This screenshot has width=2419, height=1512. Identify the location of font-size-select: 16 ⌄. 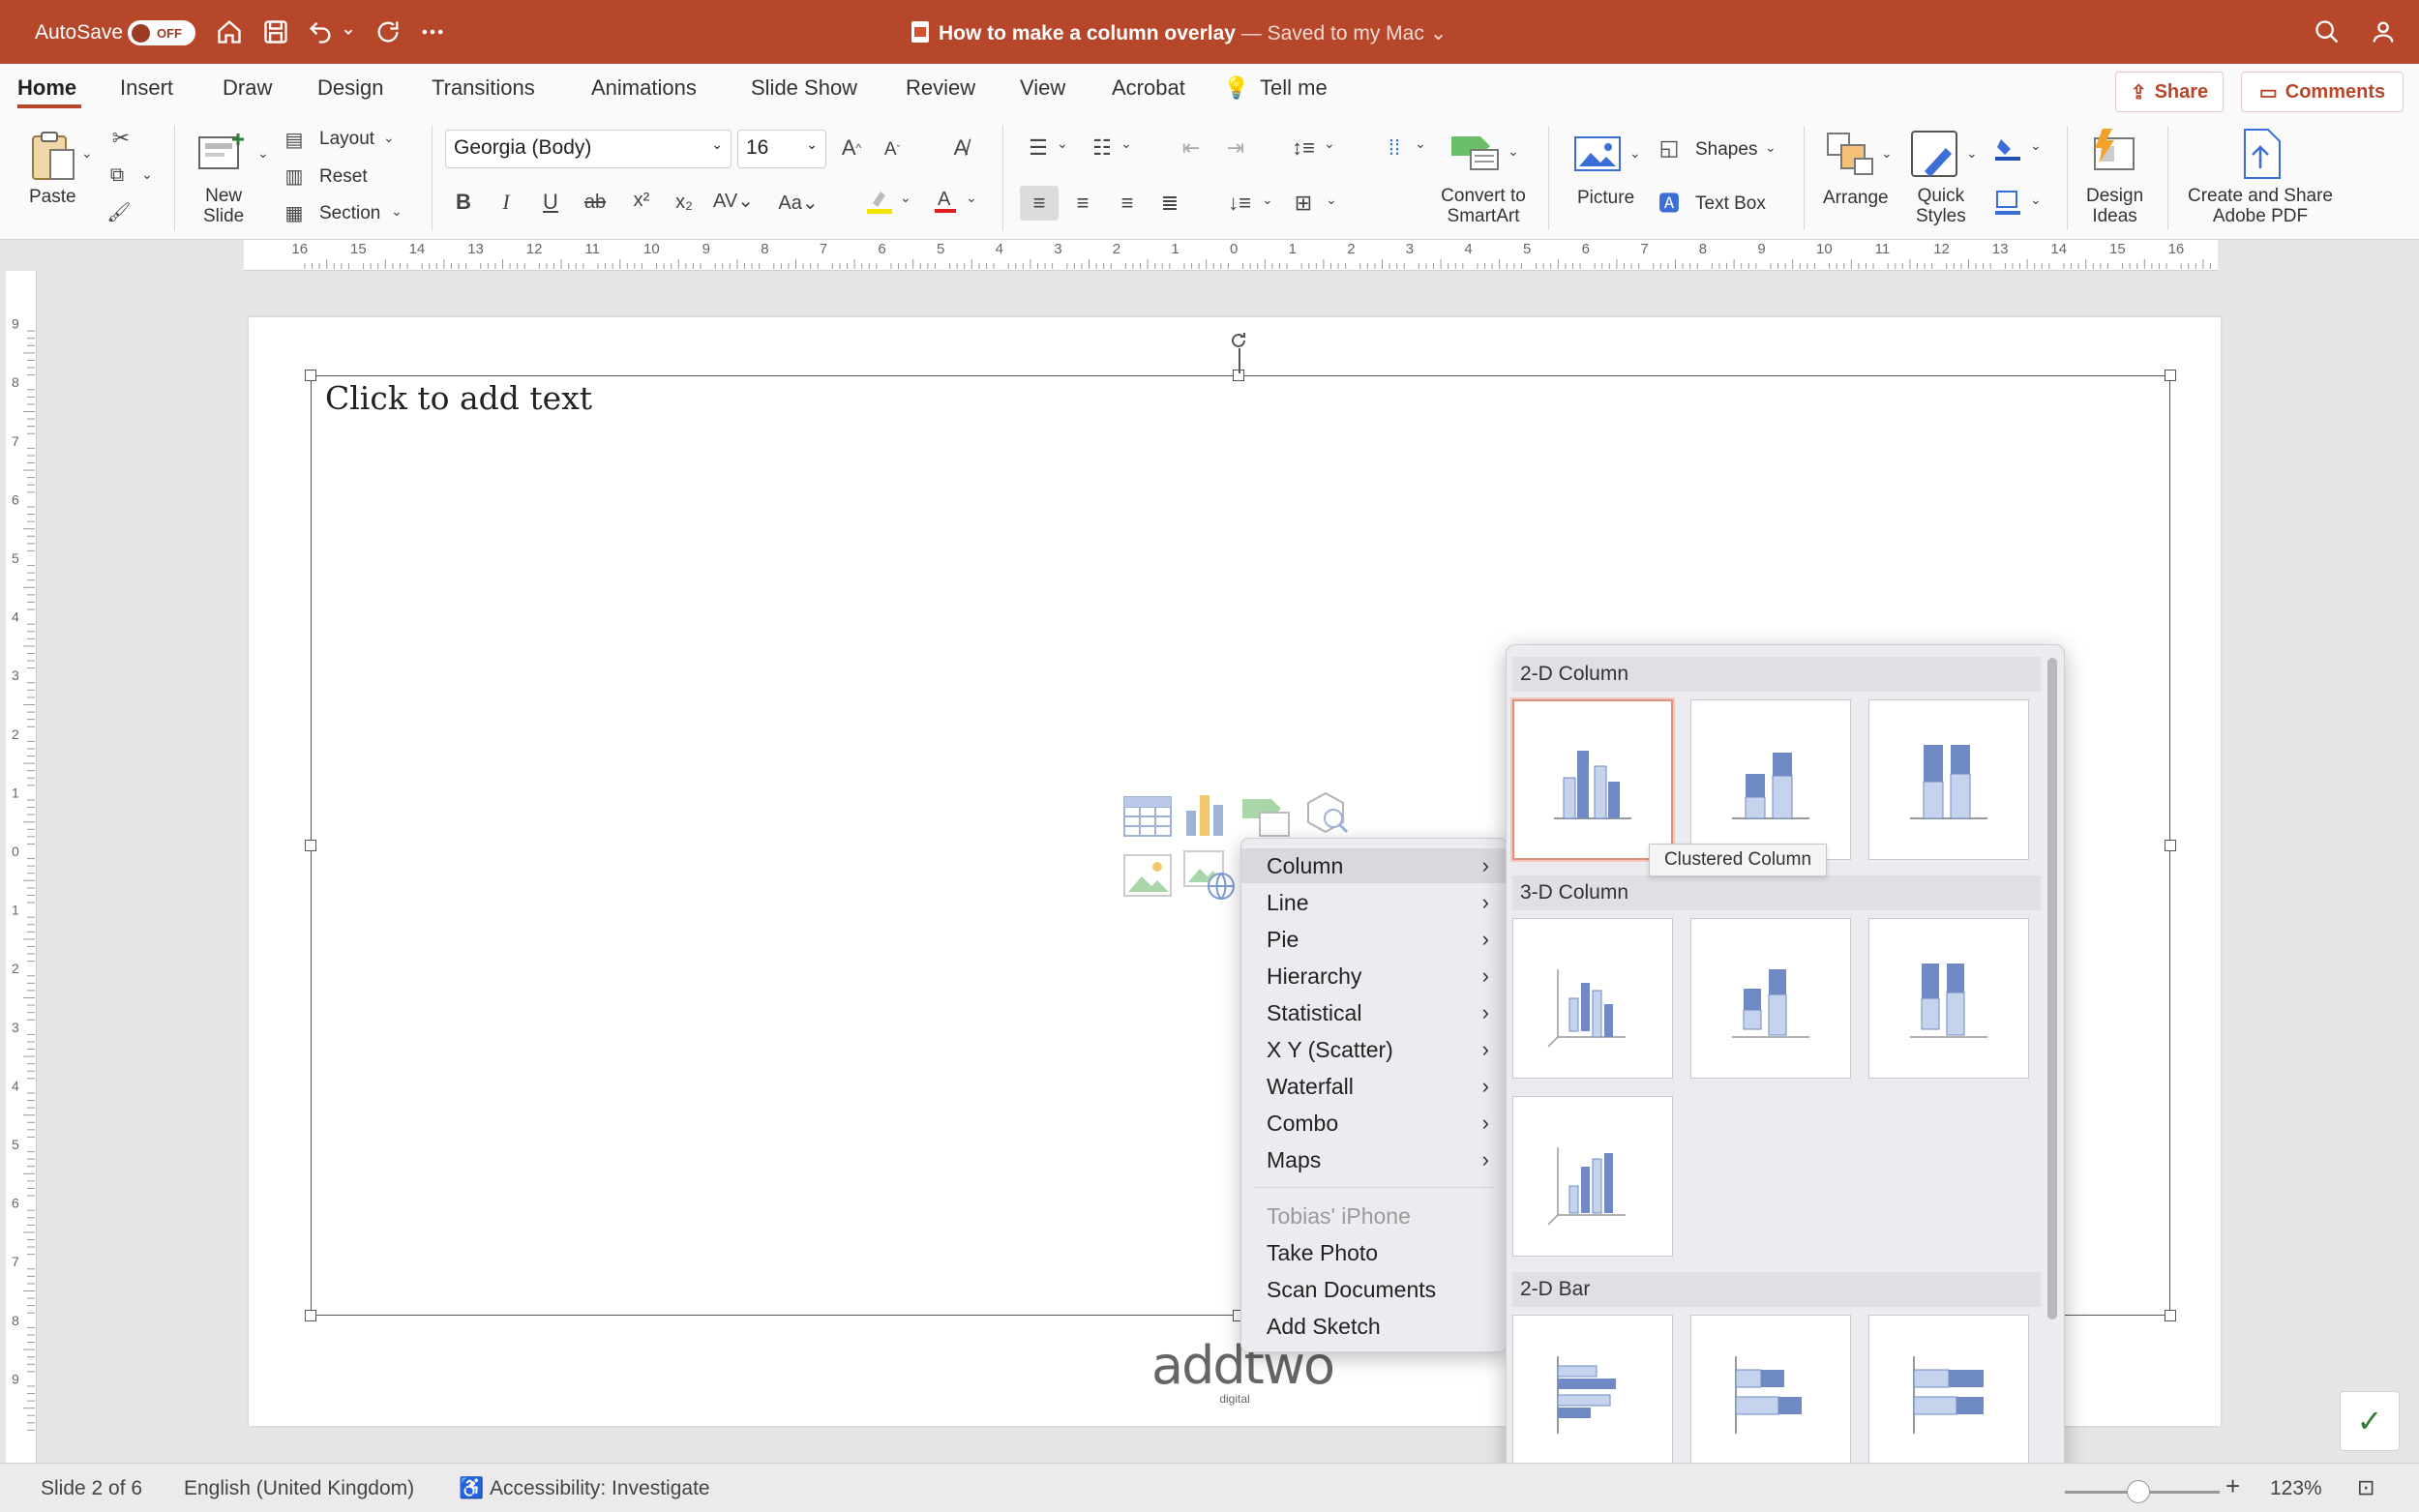
(781, 149).